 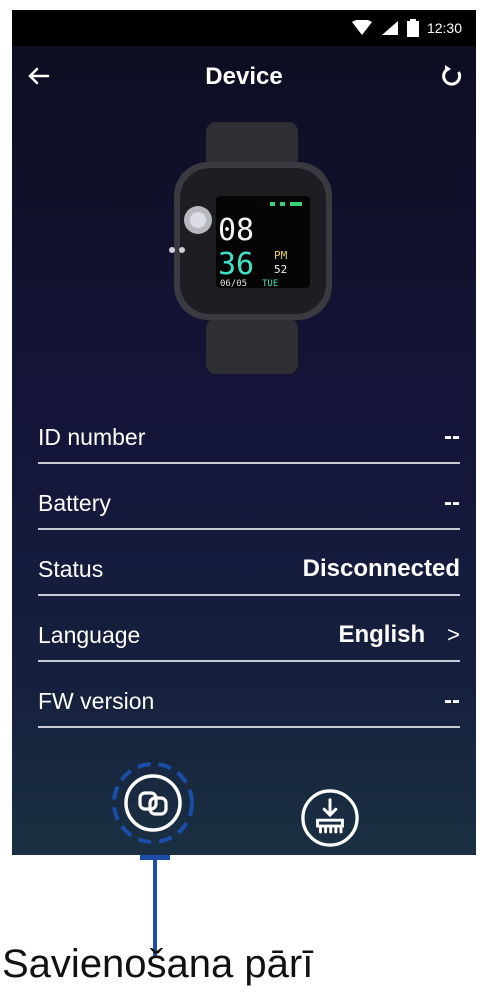 What do you see at coordinates (71, 568) in the screenshot?
I see `row-label: Status` at bounding box center [71, 568].